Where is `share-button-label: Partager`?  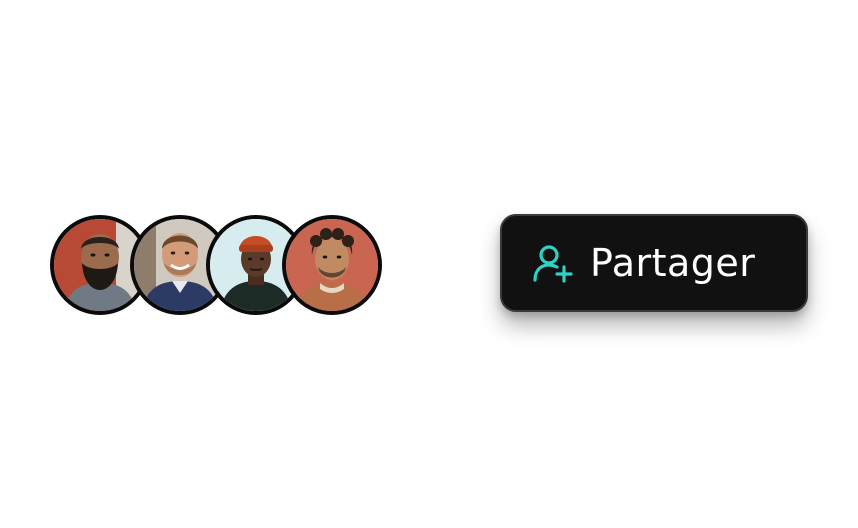 share-button-label: Partager is located at coordinates (673, 263).